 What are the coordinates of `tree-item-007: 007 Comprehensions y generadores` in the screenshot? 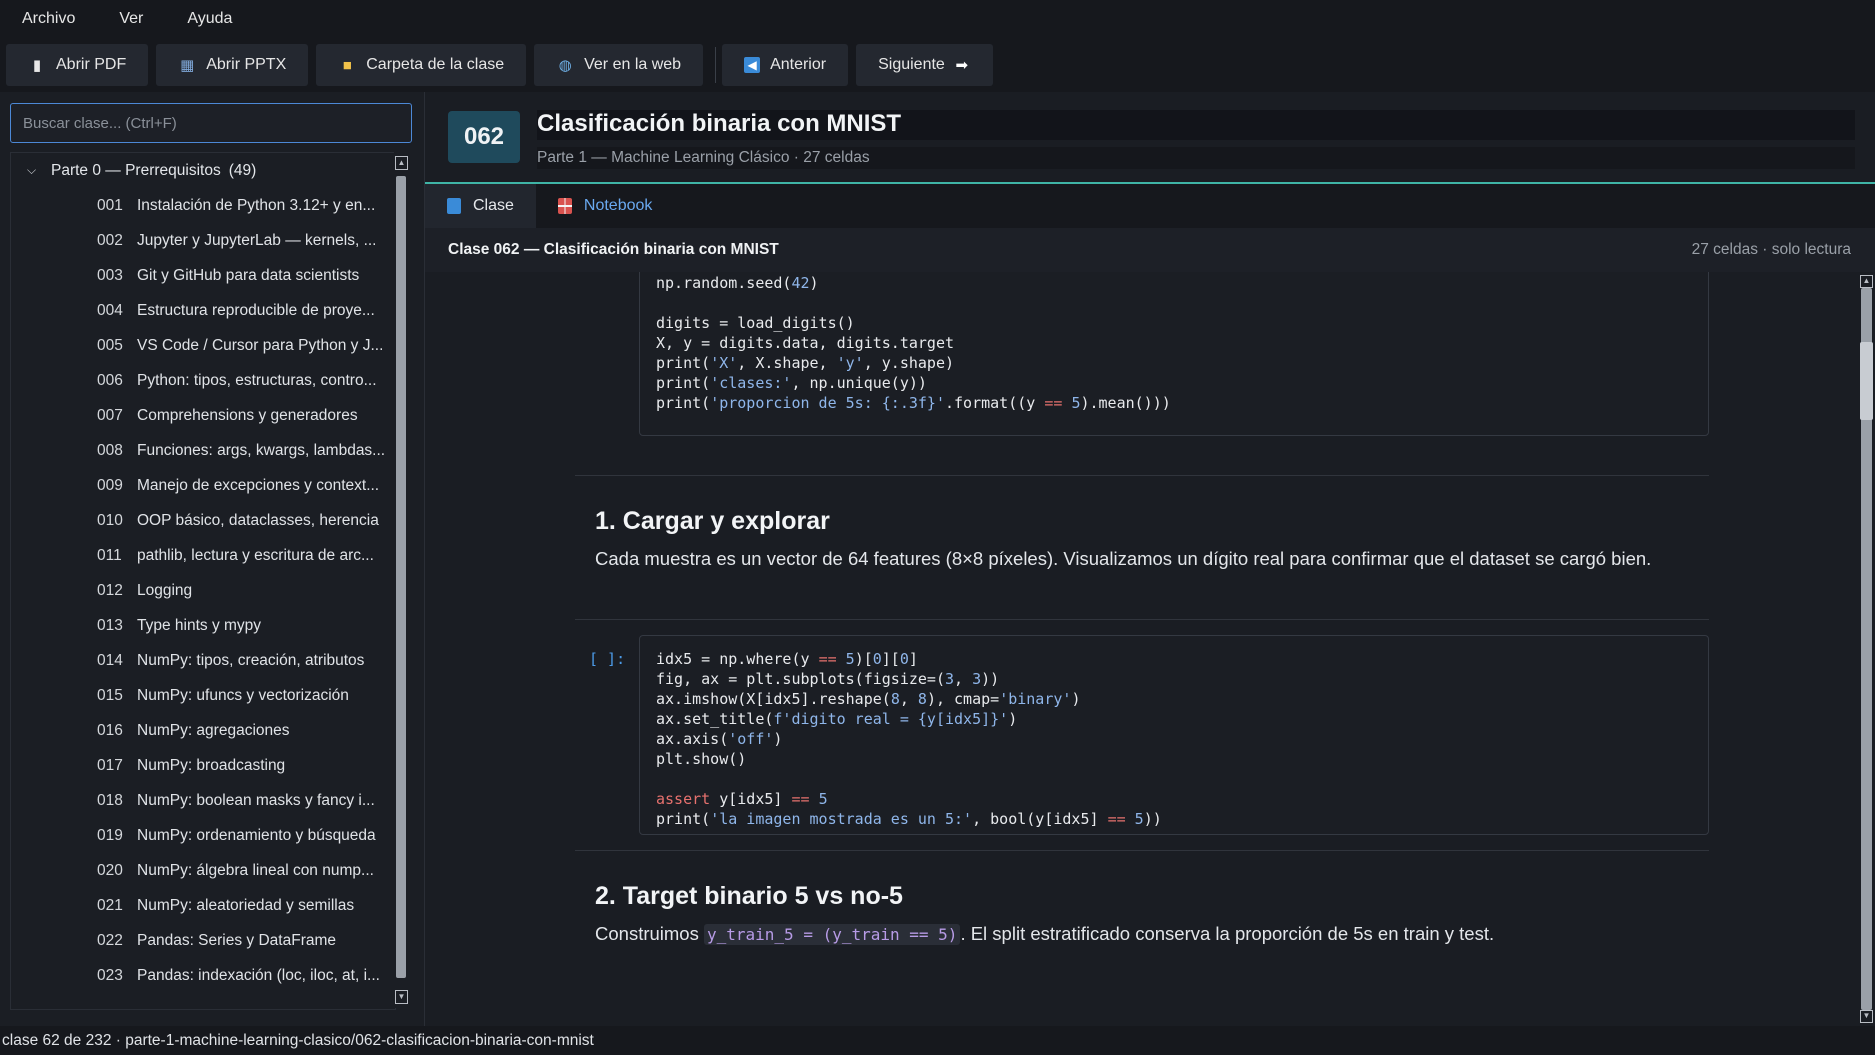 It's located at (203, 415).